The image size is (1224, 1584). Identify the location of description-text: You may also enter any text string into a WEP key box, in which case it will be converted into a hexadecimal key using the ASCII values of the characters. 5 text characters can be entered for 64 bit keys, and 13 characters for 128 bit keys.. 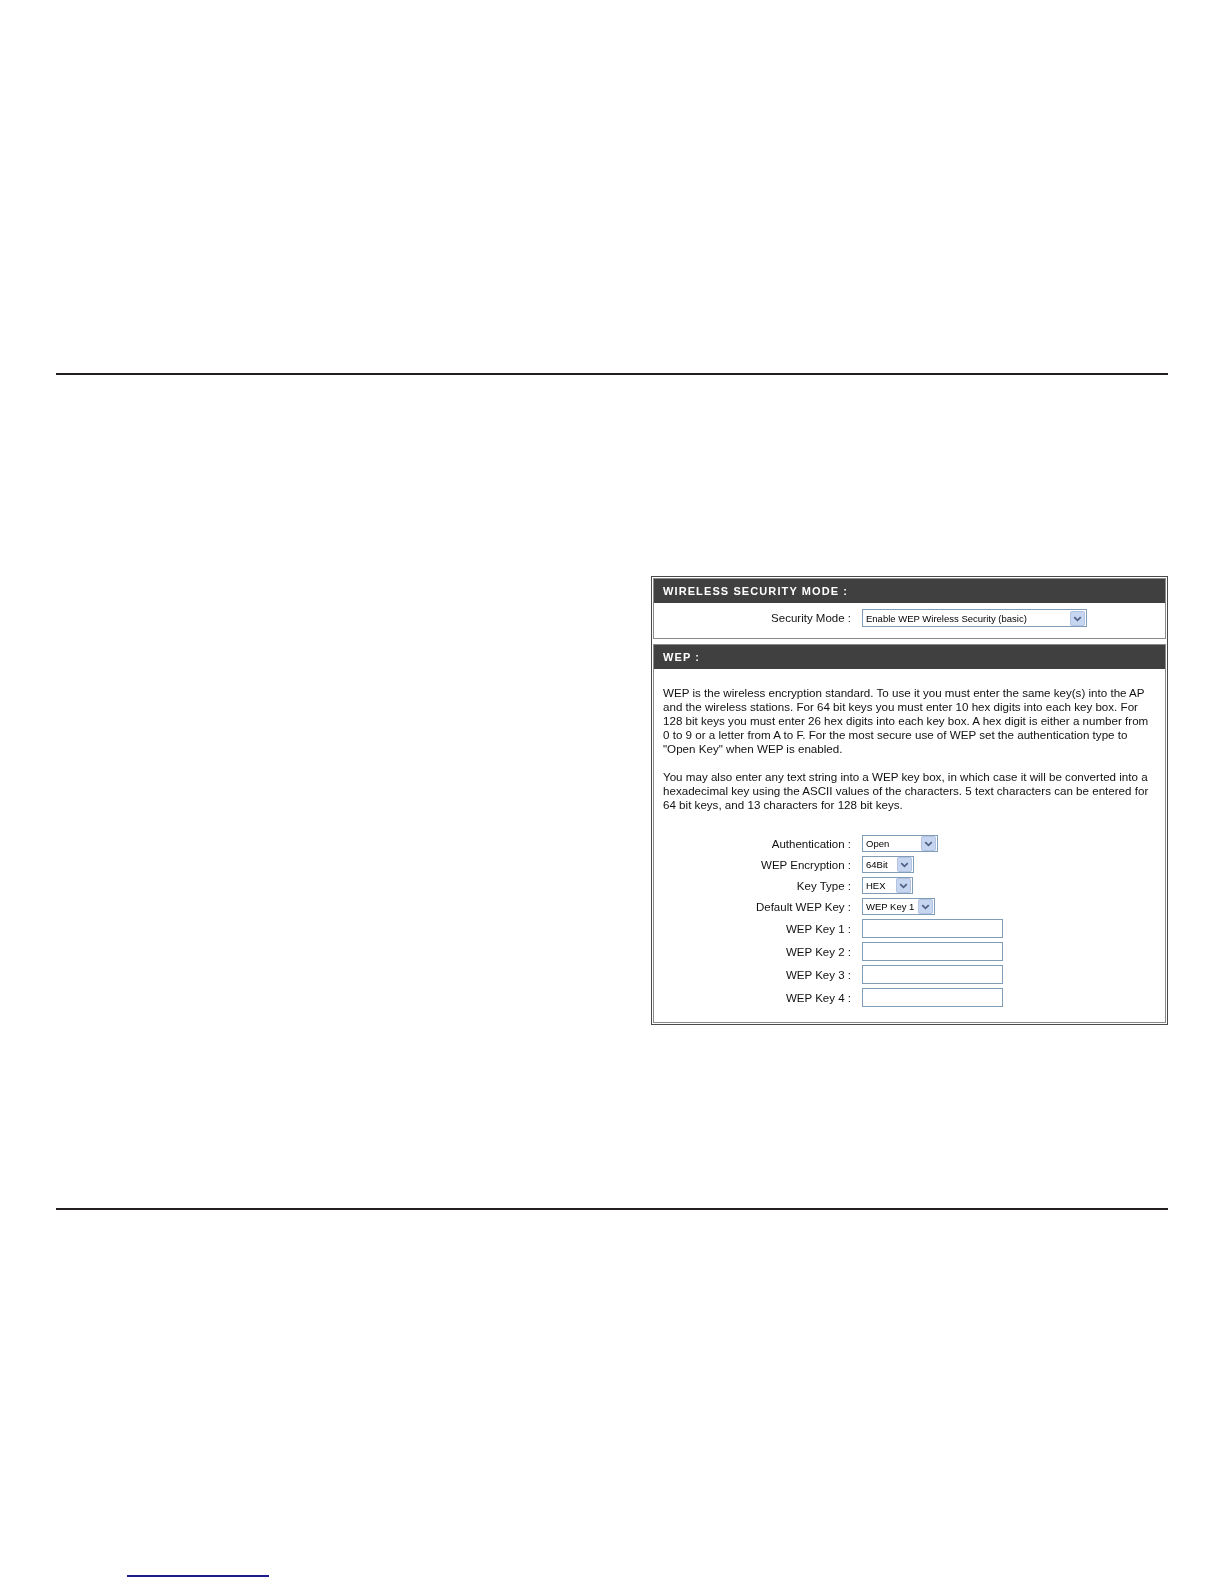
(906, 791).